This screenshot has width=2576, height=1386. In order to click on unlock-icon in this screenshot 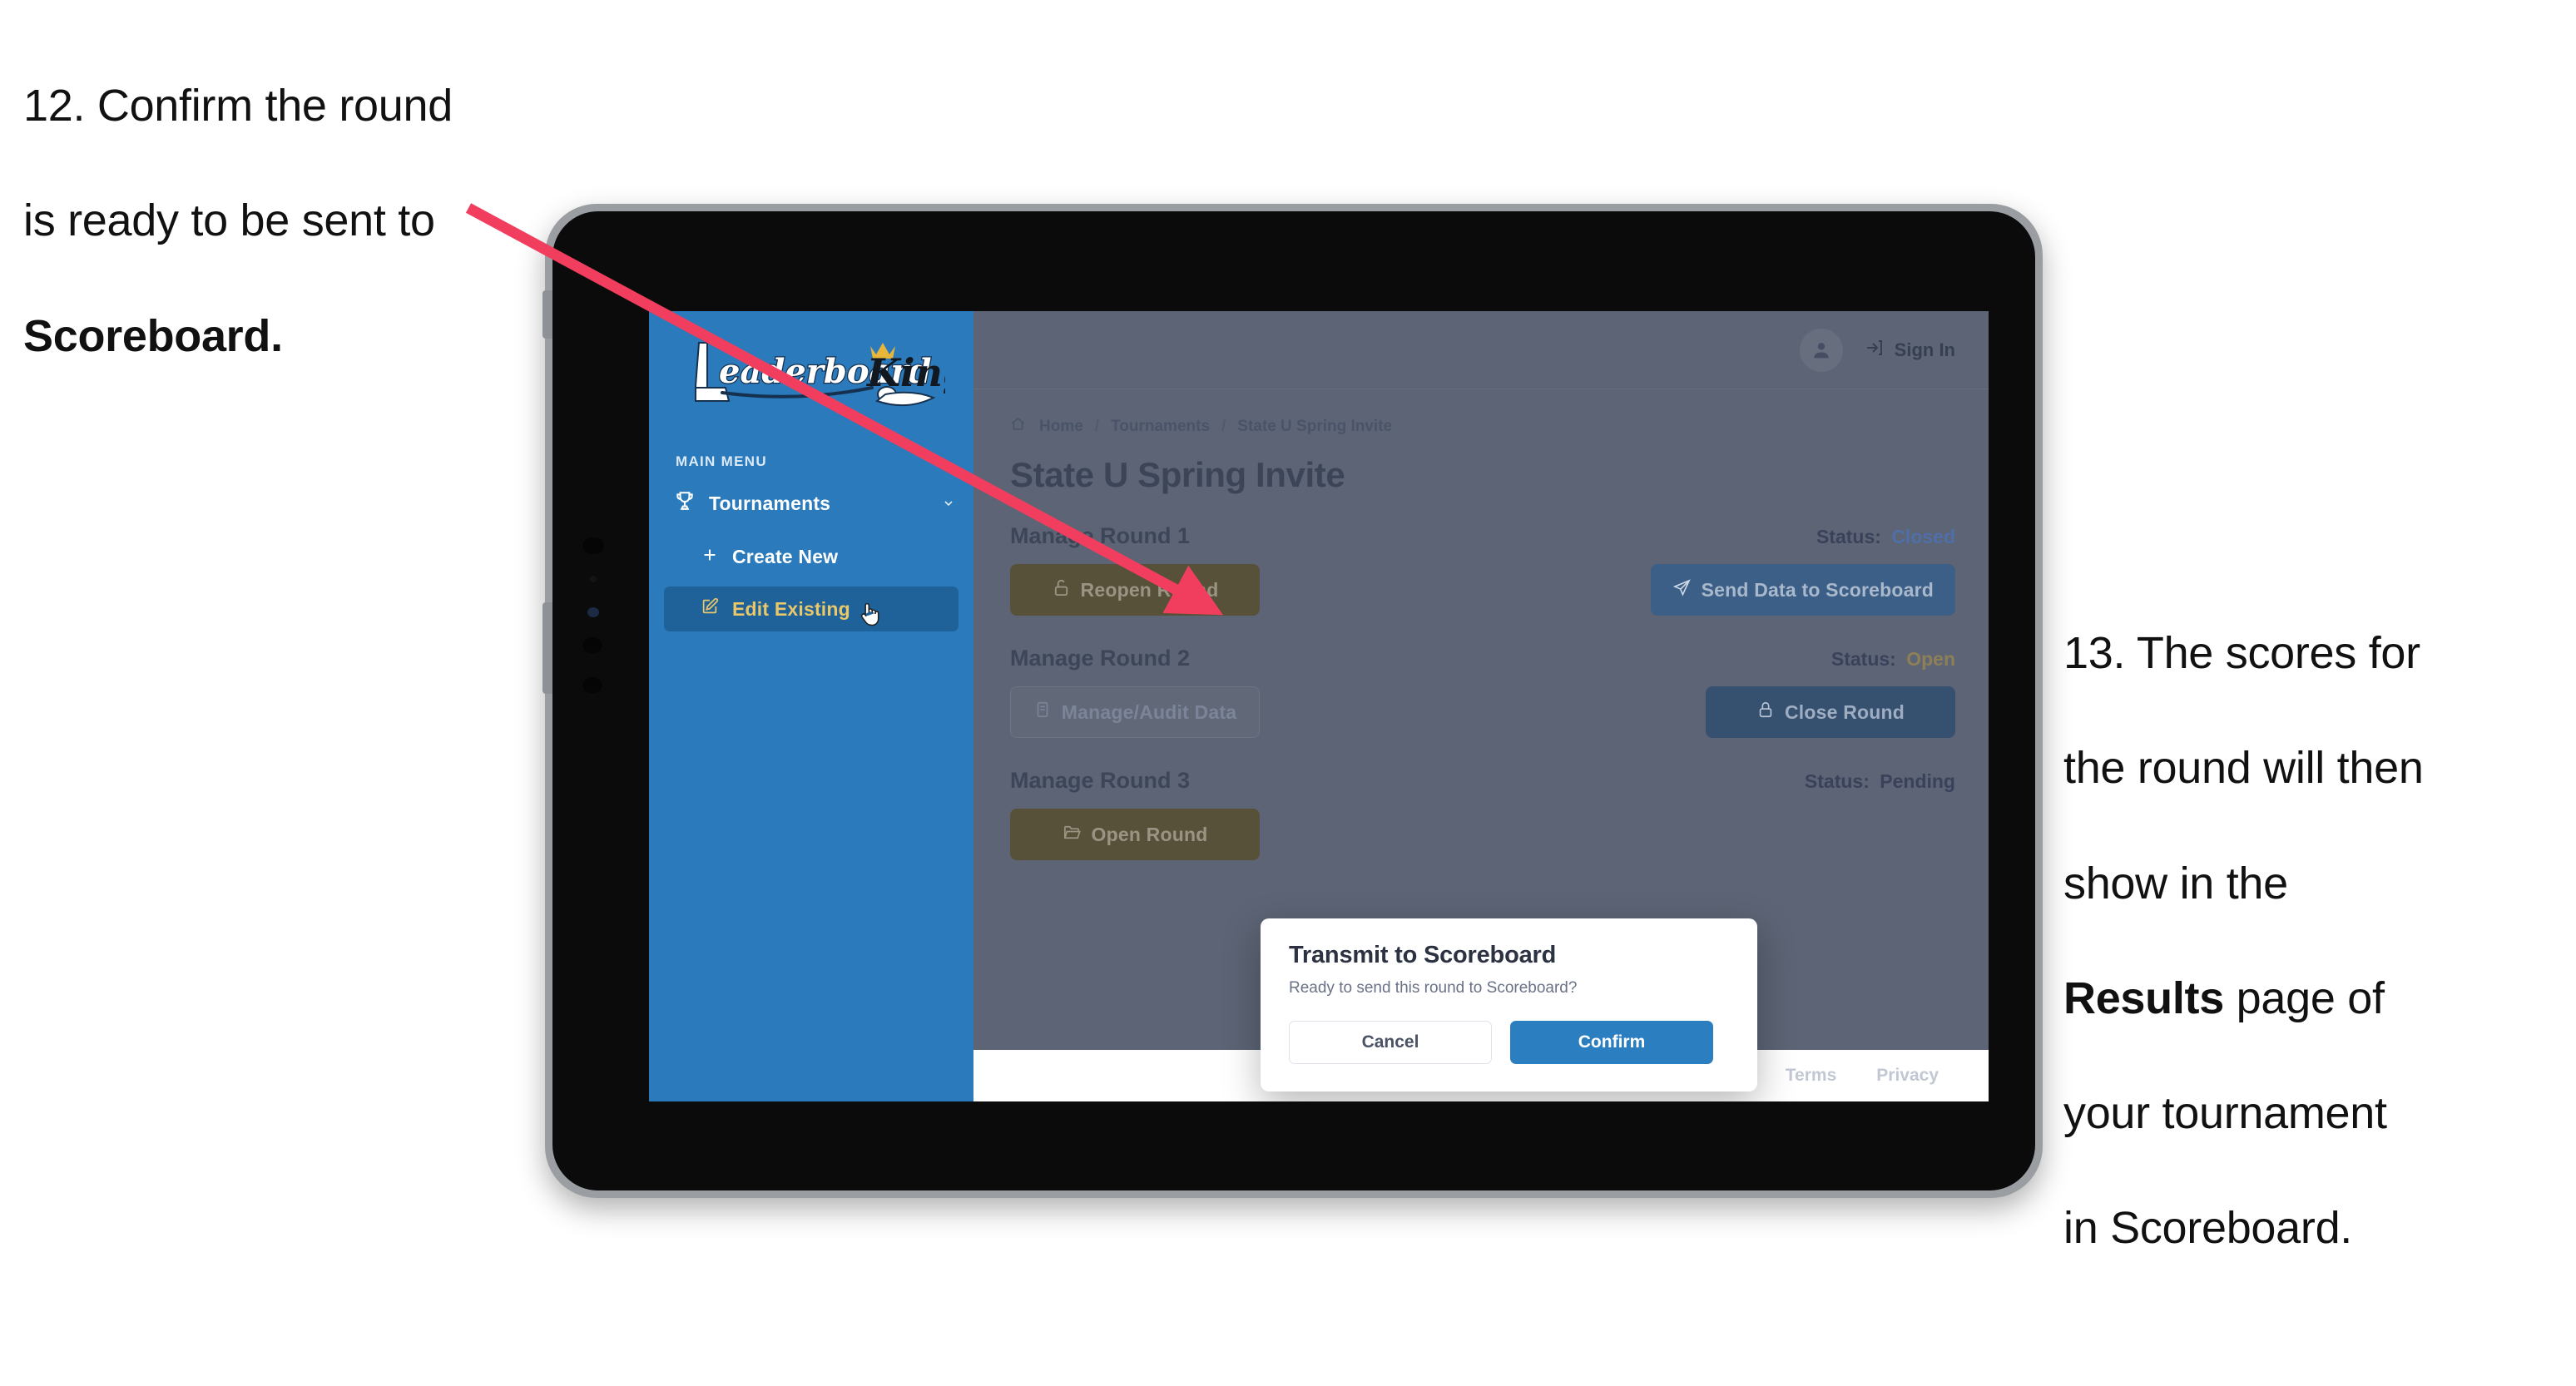, I will do `click(1062, 590)`.